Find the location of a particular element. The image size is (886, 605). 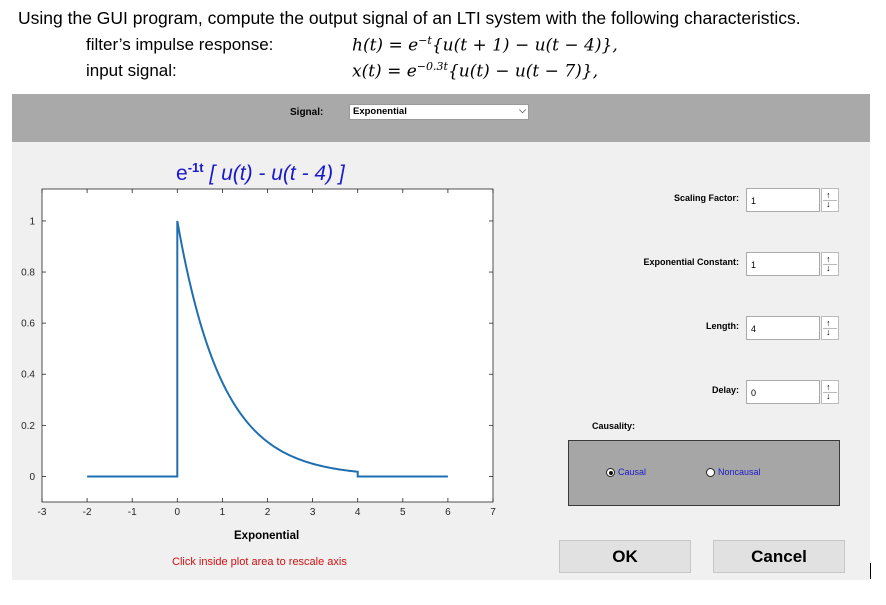

plot-title-formula: e-1t [ u(t) - u(t - 4) ] is located at coordinates (260, 172).